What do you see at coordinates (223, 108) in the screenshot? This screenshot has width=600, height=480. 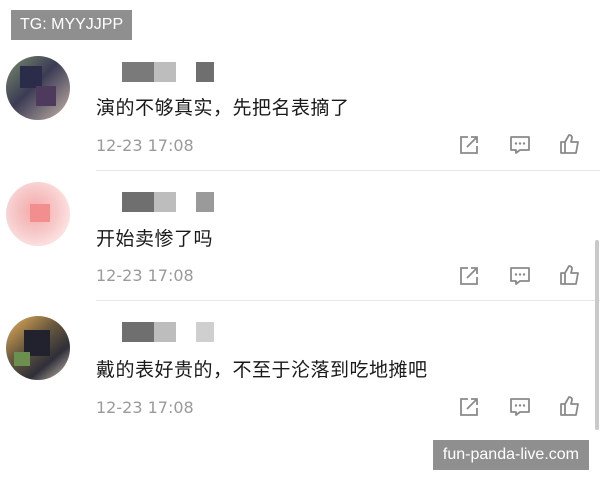 I see `comment-text: 演的不够真实，先把名表摘了` at bounding box center [223, 108].